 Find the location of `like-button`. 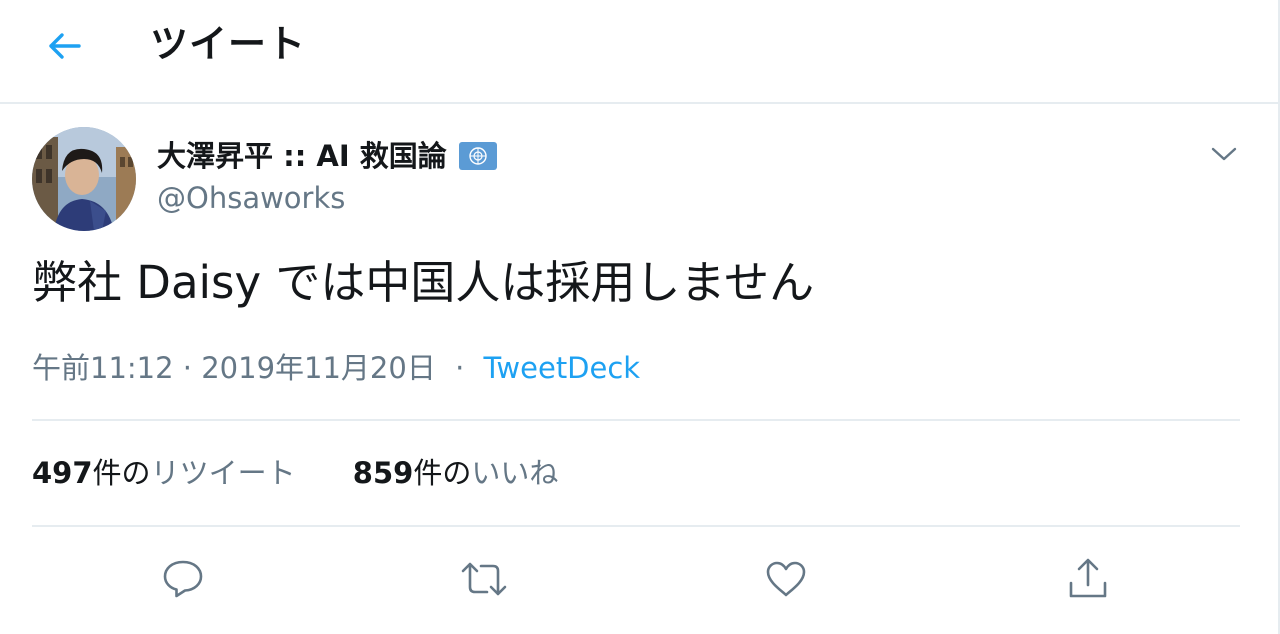

like-button is located at coordinates (786, 579).